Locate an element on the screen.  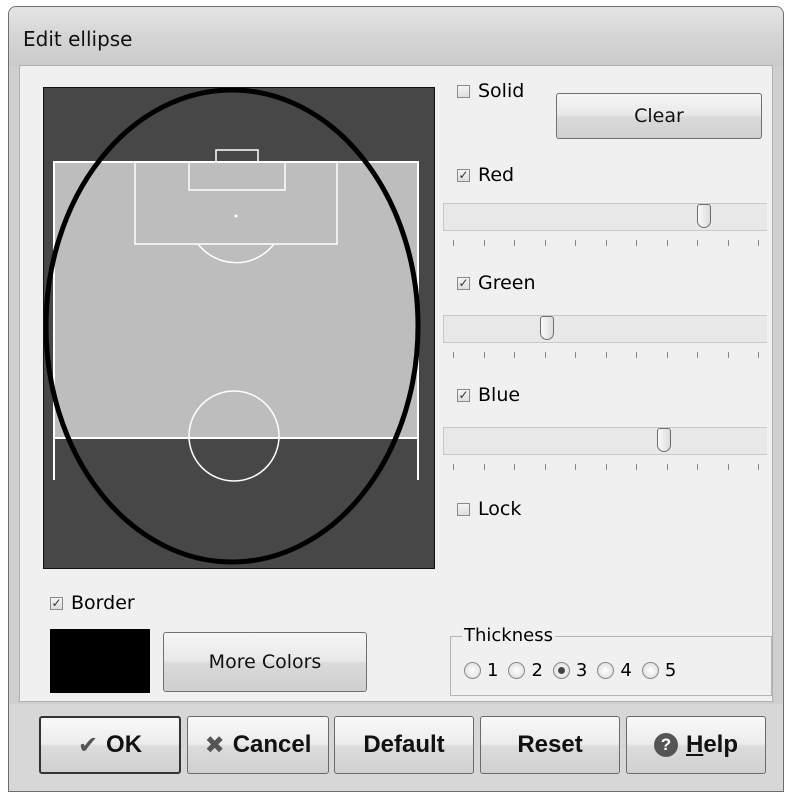
thickness-radio-group: 1 2 3 4 5 is located at coordinates (570, 670).